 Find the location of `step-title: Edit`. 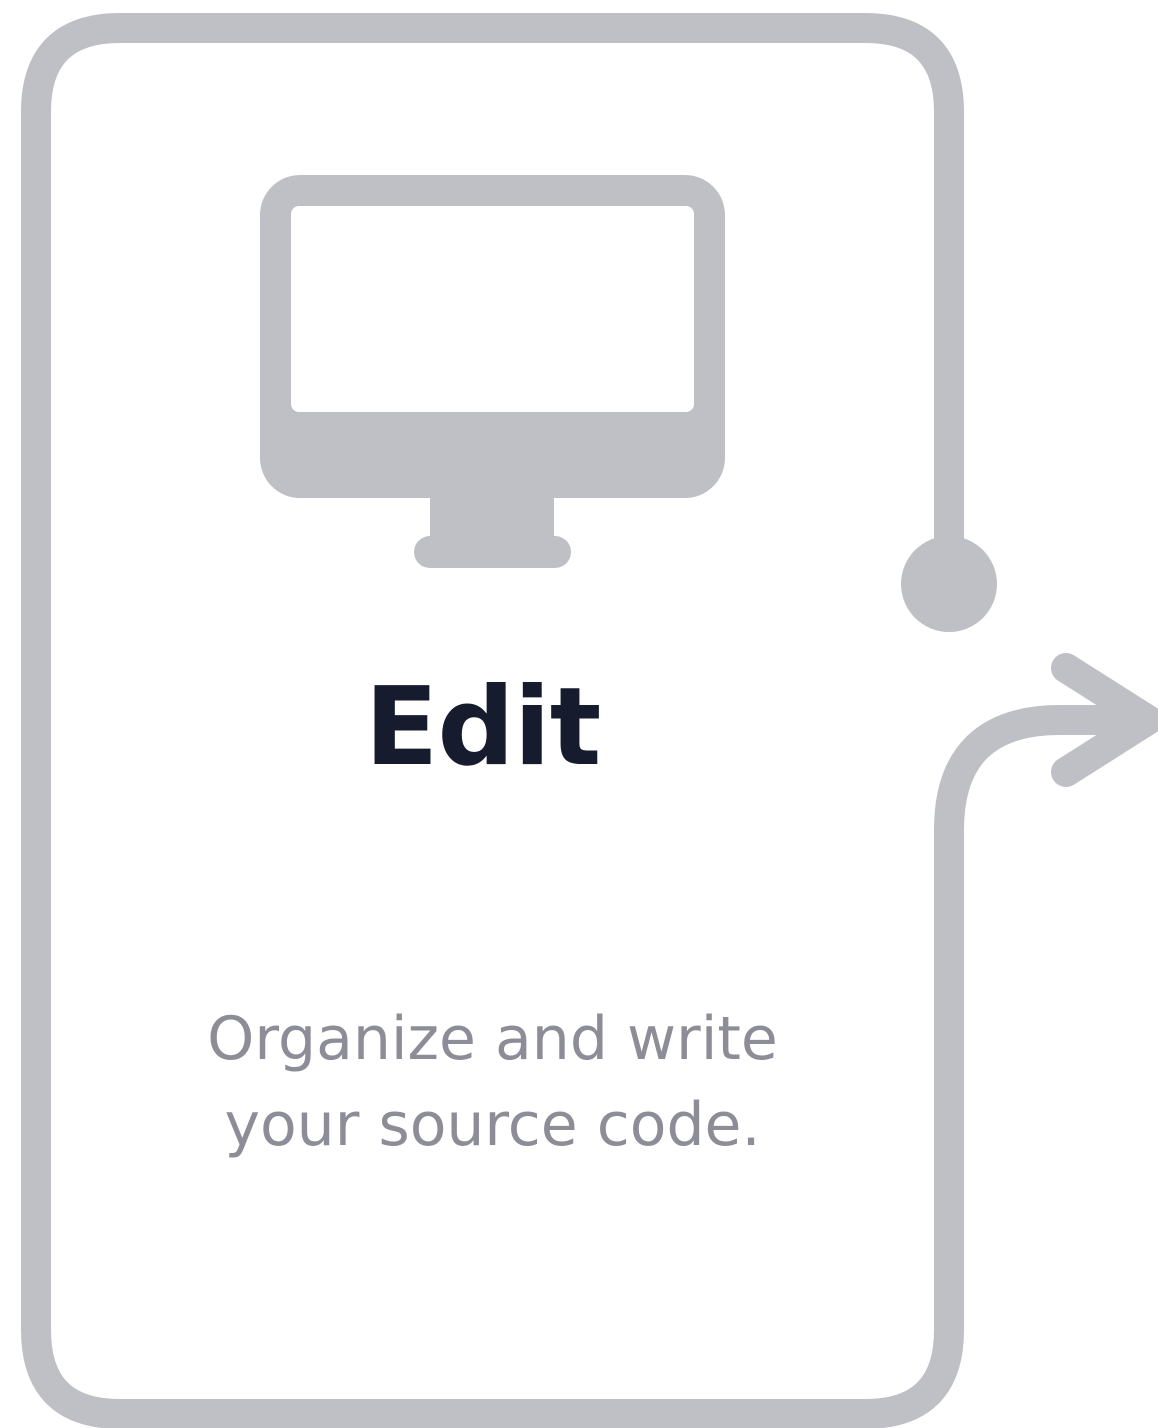

step-title: Edit is located at coordinates (483, 727).